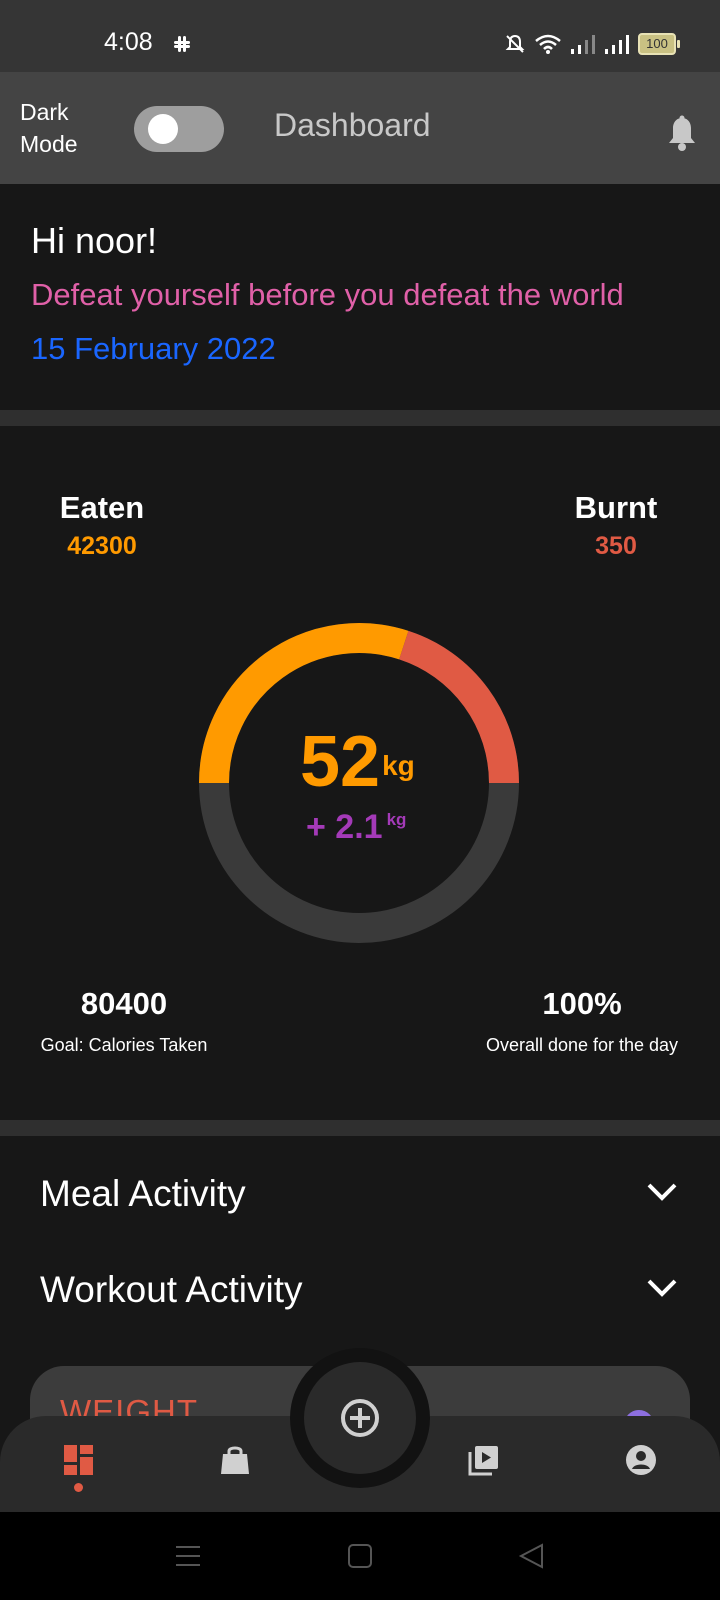 The width and height of the screenshot is (720, 1600). What do you see at coordinates (153, 348) in the screenshot?
I see `current-date: 15 February 2022` at bounding box center [153, 348].